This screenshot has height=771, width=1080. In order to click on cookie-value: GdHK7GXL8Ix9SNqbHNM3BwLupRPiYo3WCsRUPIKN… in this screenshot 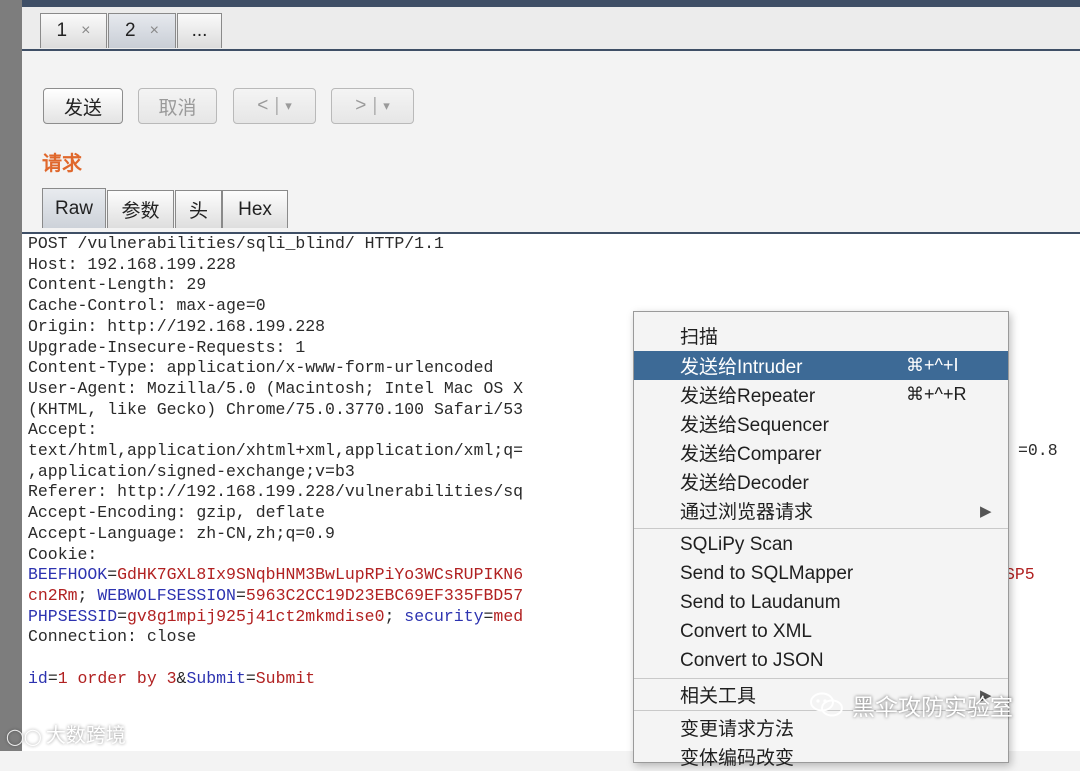, I will do `click(320, 575)`.